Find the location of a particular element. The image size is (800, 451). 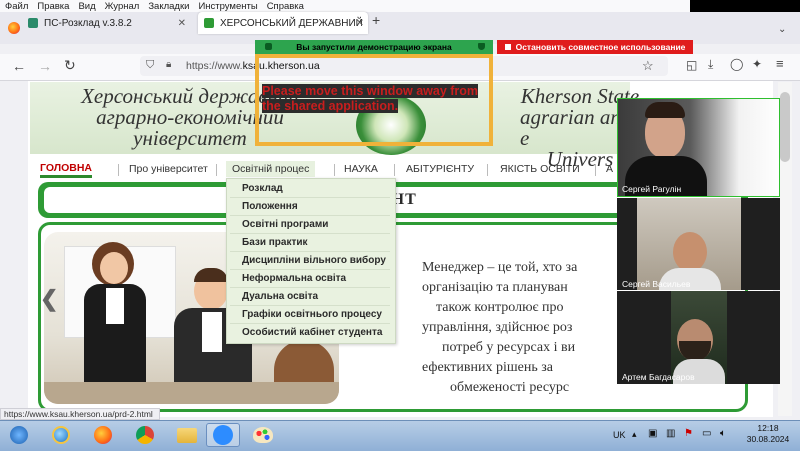

monitor-icon: ▭ is located at coordinates (706, 433).